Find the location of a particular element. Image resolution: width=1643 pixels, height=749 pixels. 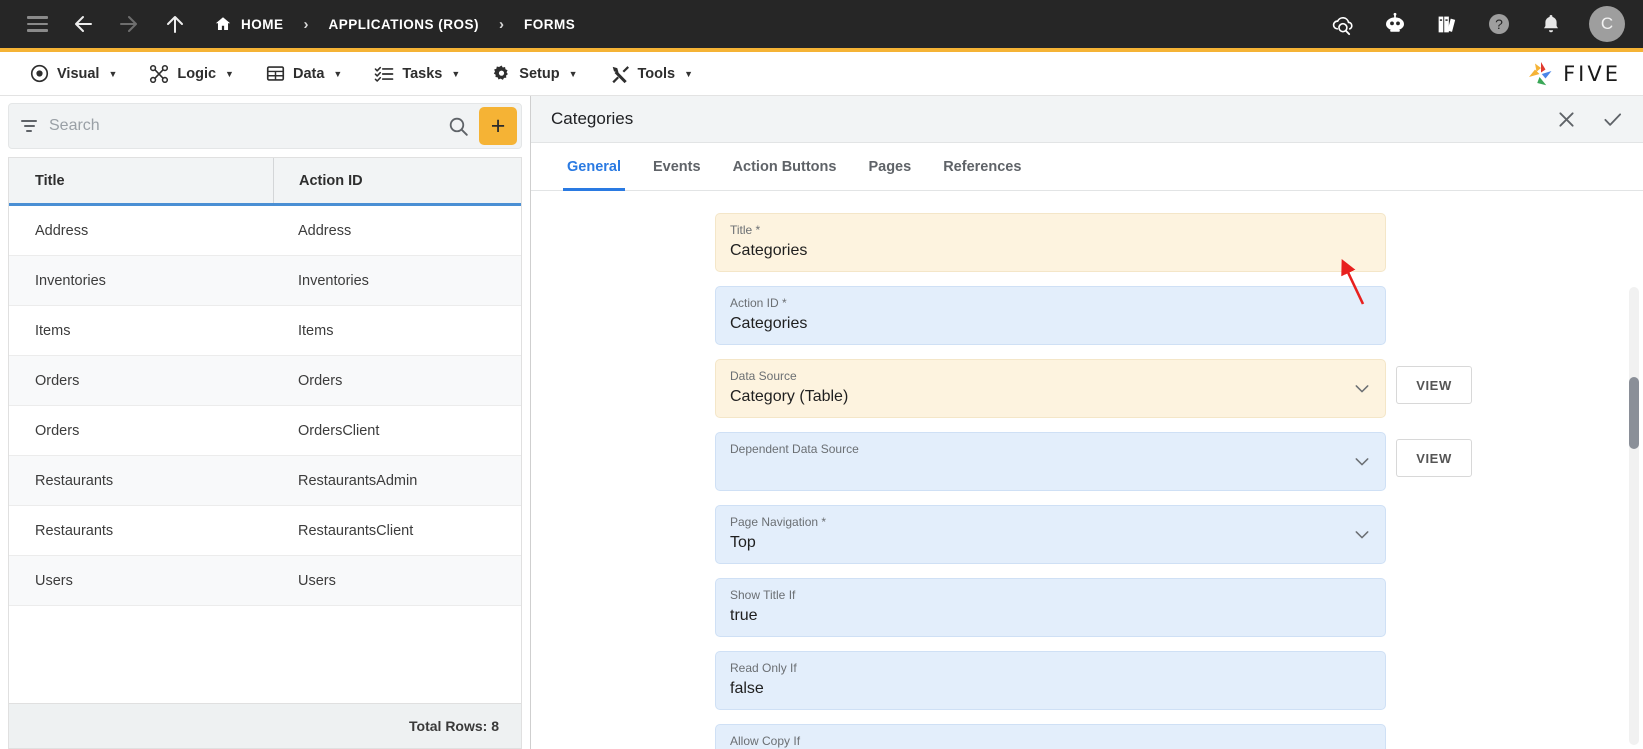

notifications-bell-icon is located at coordinates (1551, 24).